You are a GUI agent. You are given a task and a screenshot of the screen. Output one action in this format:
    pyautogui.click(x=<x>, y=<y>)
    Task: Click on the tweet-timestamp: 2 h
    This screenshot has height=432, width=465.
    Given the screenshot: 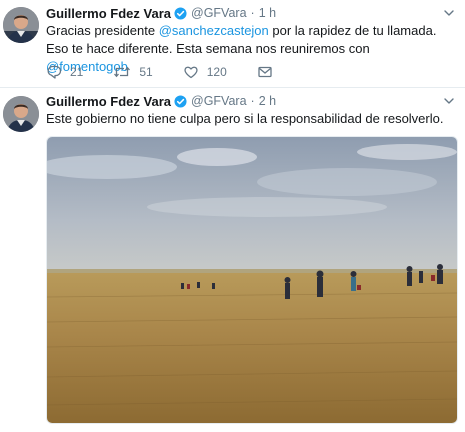 What is the action you would take?
    pyautogui.click(x=267, y=101)
    